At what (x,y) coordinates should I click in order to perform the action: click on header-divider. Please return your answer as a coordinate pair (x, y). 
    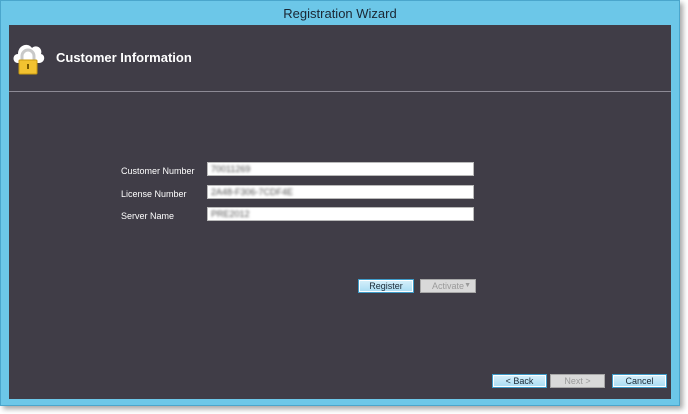
    Looking at the image, I should click on (340, 91).